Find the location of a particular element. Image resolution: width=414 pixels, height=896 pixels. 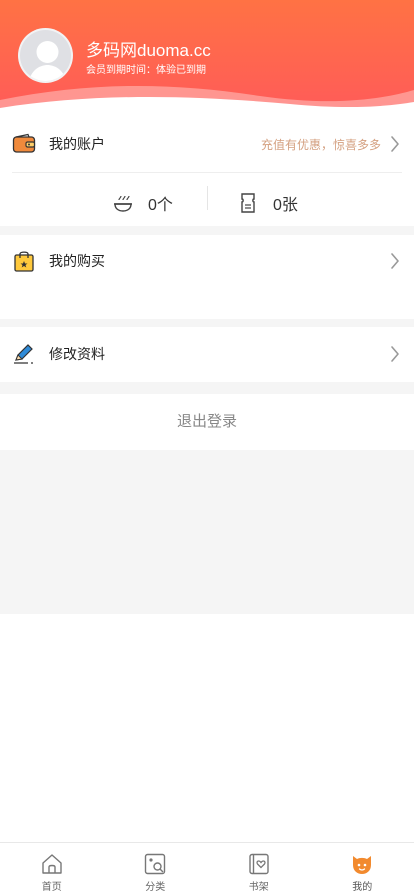

tab-category: 分类 is located at coordinates (156, 869).